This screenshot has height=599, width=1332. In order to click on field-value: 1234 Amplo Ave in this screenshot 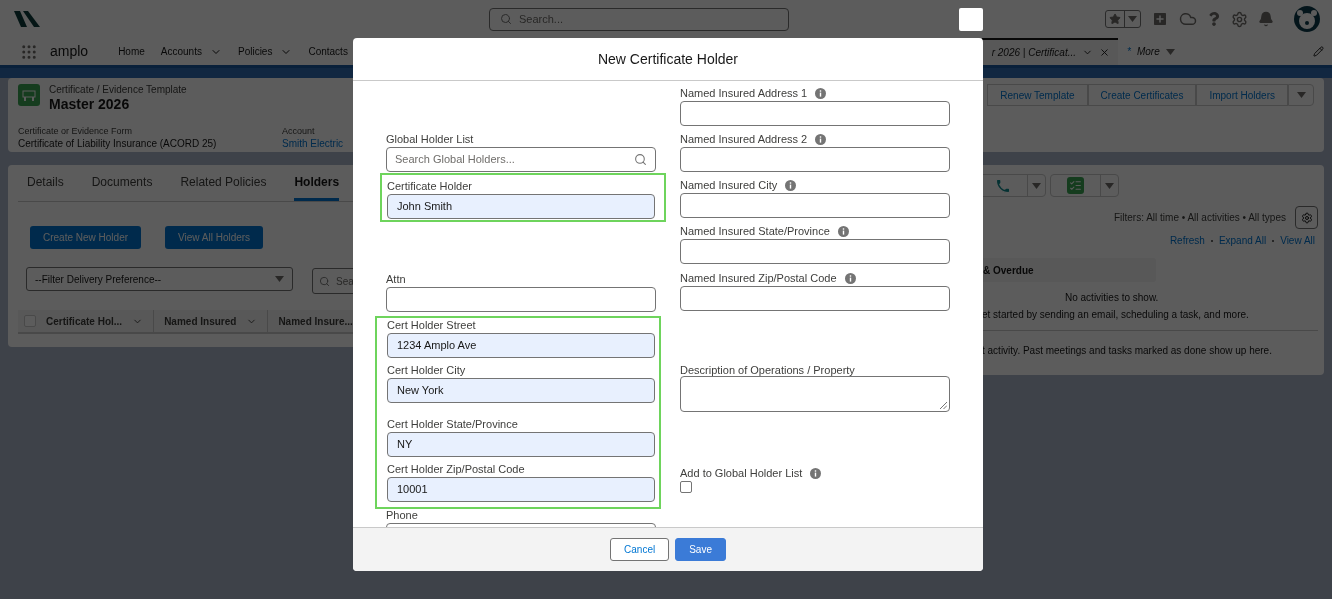, I will do `click(437, 346)`.